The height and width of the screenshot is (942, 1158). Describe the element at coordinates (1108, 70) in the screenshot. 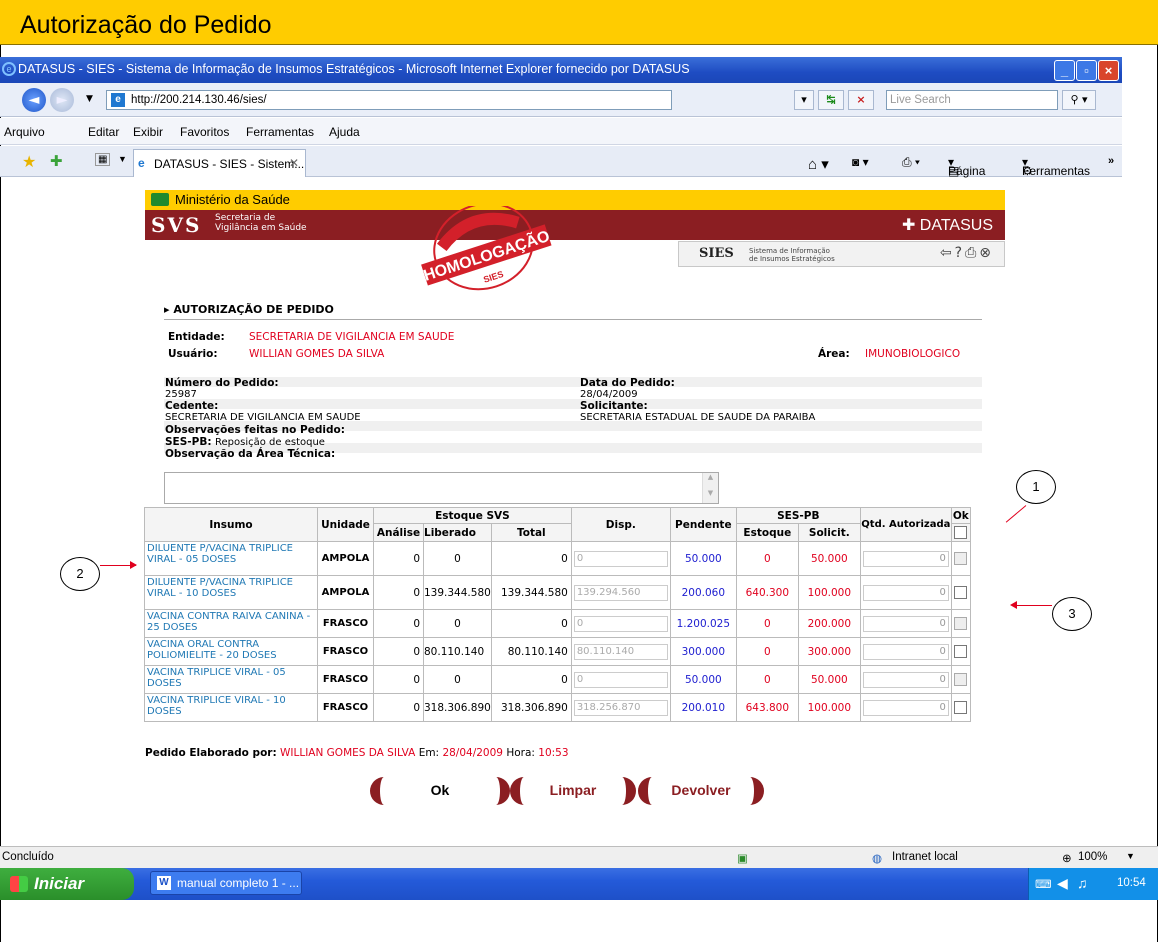

I see `close-window-button: ×` at that location.